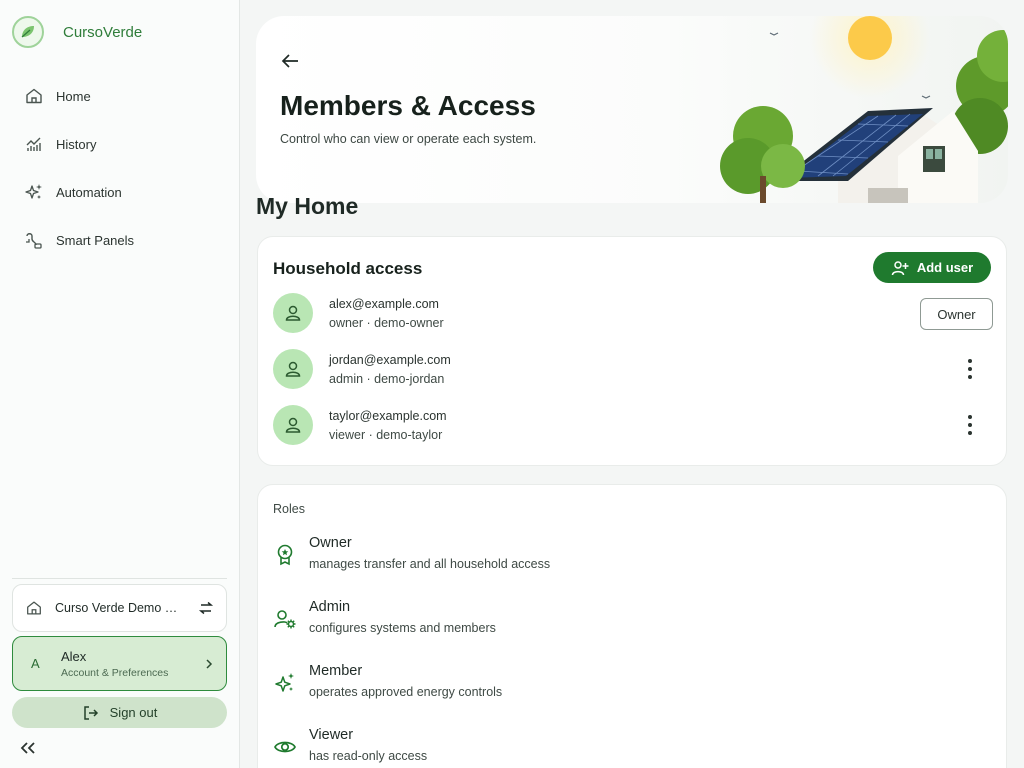 The width and height of the screenshot is (1024, 768). Describe the element at coordinates (408, 105) in the screenshot. I see `page-title: Members & Access` at that location.